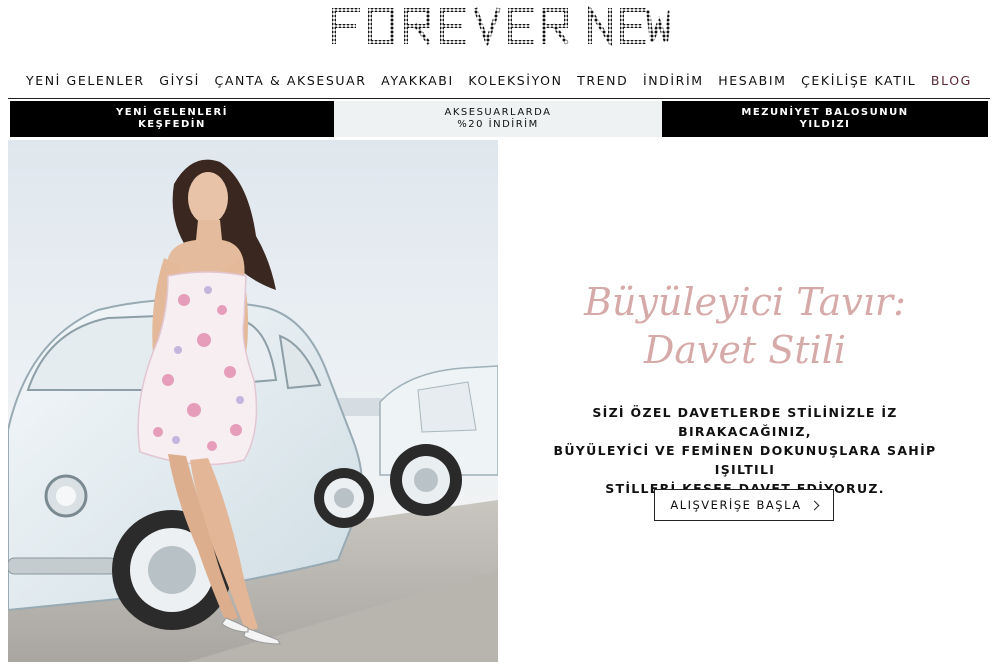  What do you see at coordinates (172, 112) in the screenshot?
I see `promo-new-arrivals-line1: YENİ GELENLERİ` at bounding box center [172, 112].